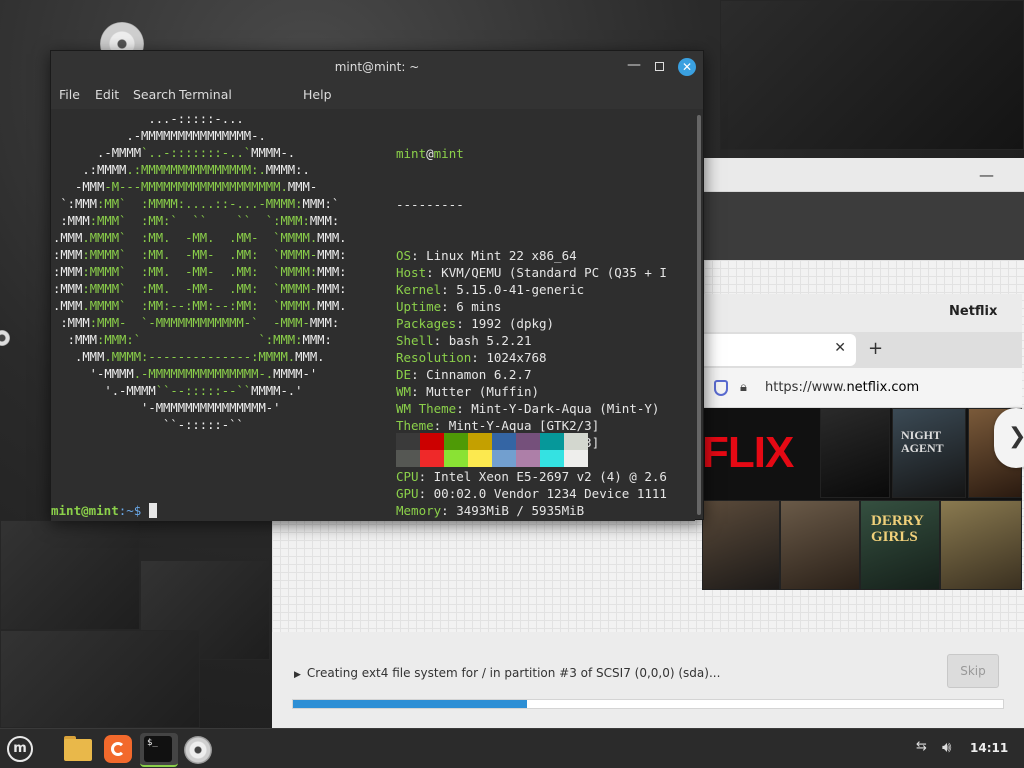 The height and width of the screenshot is (768, 1024). I want to click on network-icon: ⇆, so click(921, 746).